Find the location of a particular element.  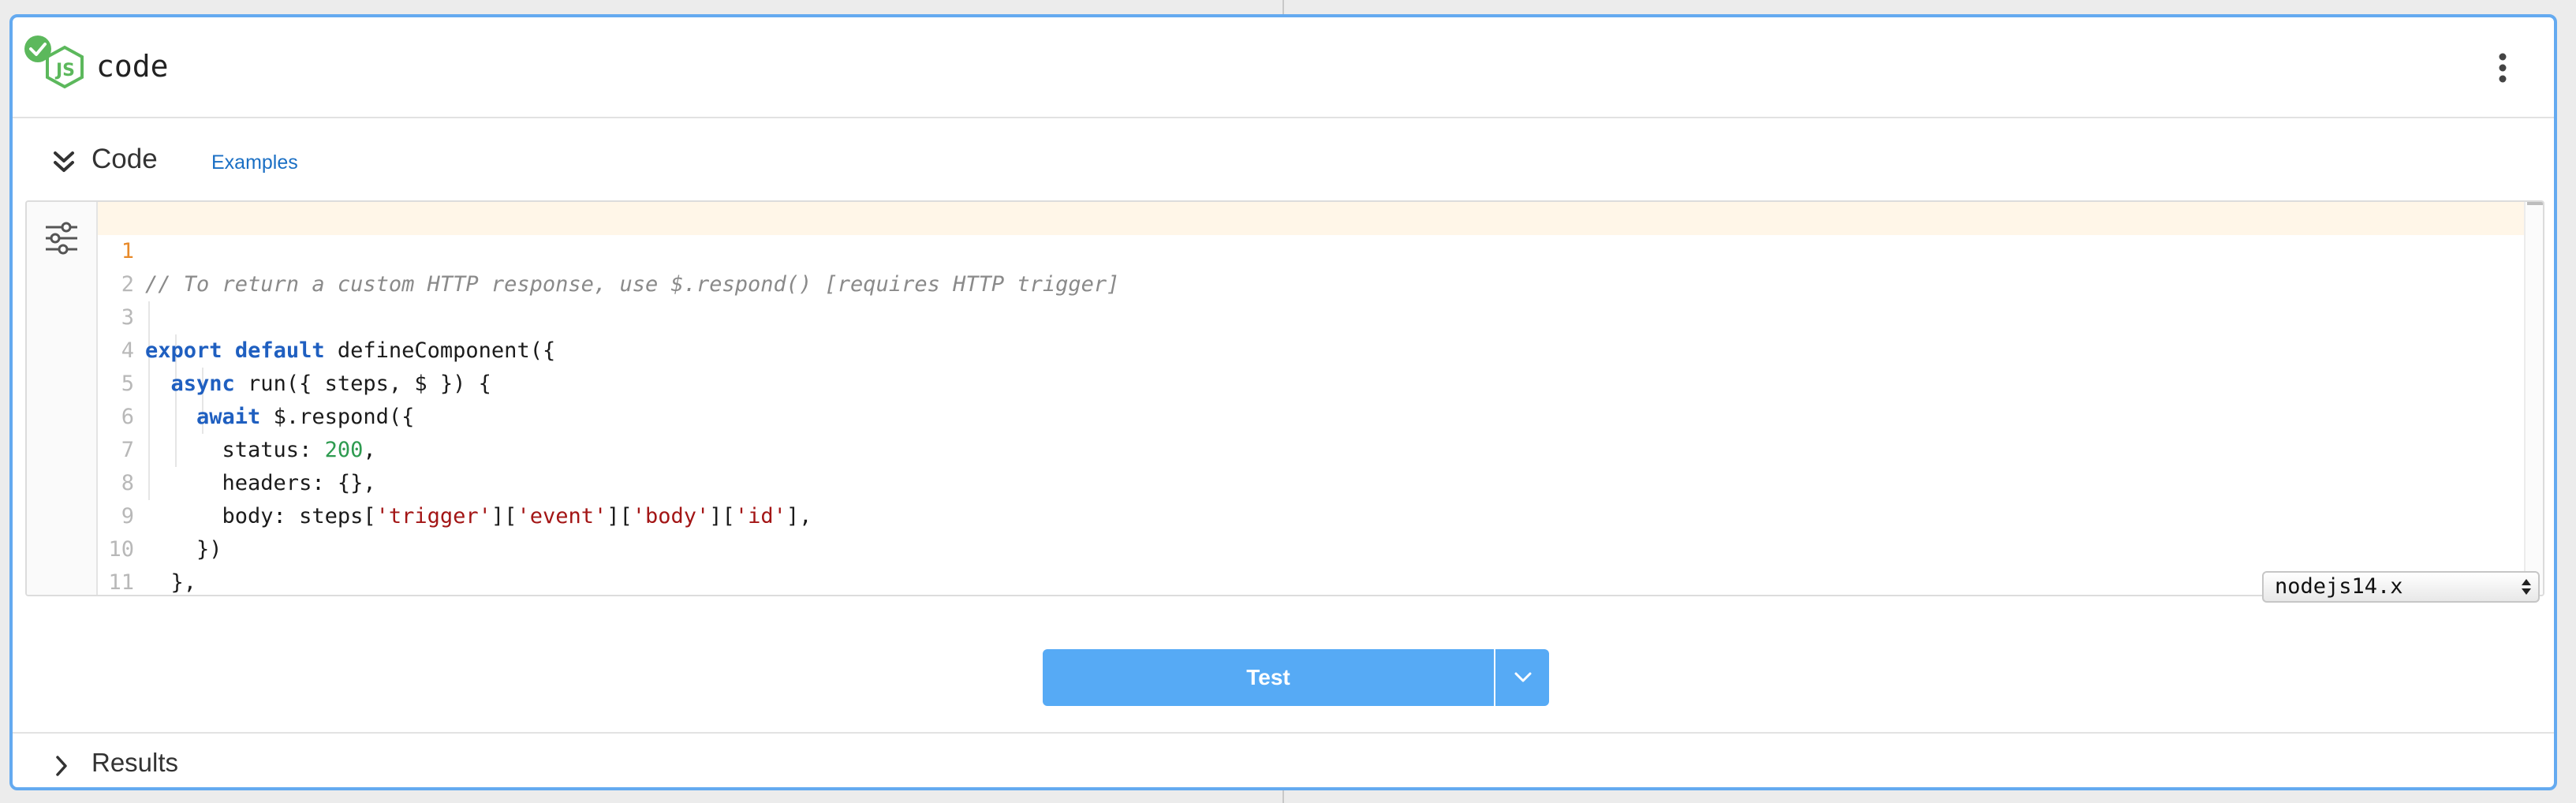

code-line: 4 async run({ steps, $ }) { is located at coordinates (1311, 348).